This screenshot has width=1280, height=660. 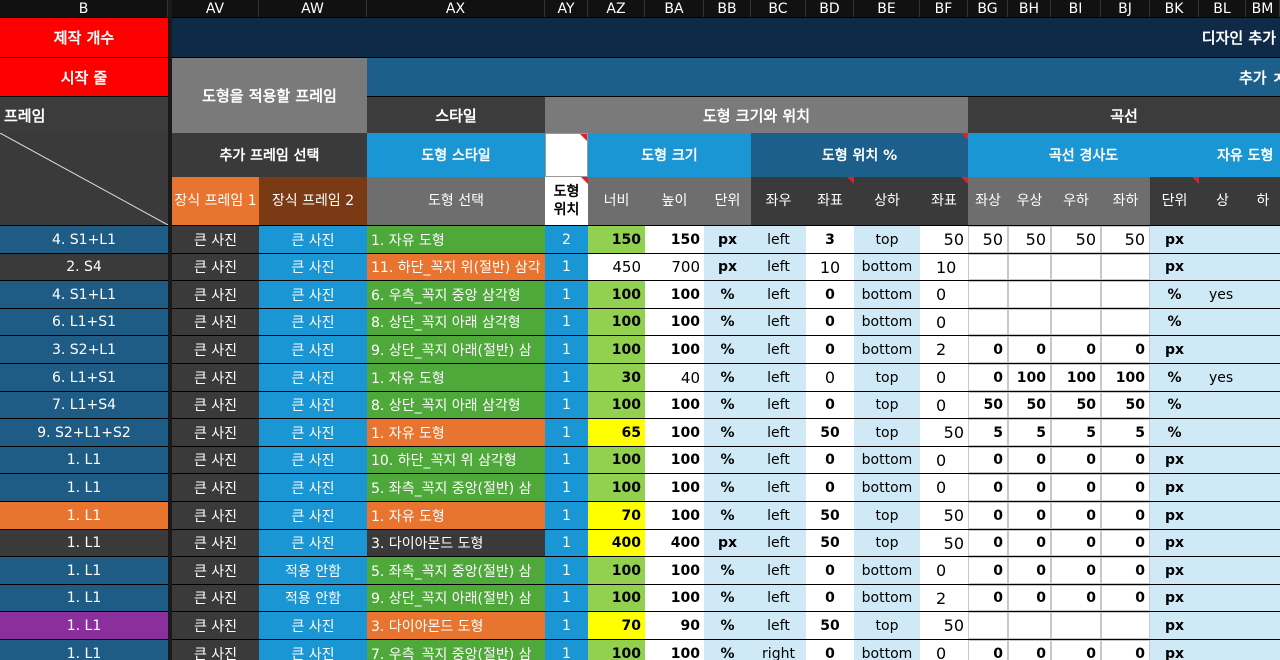 What do you see at coordinates (84, 8) in the screenshot?
I see `column-header-B: B` at bounding box center [84, 8].